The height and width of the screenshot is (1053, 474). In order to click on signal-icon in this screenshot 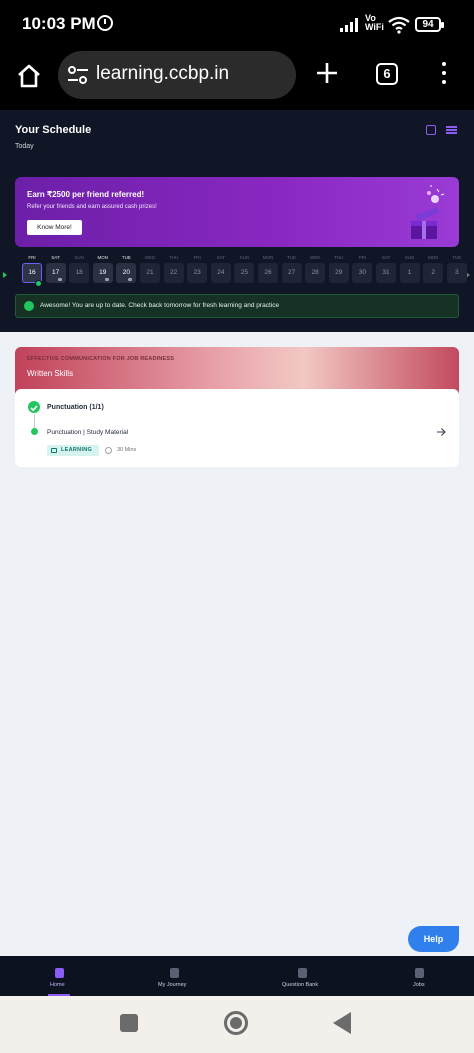, I will do `click(351, 25)`.